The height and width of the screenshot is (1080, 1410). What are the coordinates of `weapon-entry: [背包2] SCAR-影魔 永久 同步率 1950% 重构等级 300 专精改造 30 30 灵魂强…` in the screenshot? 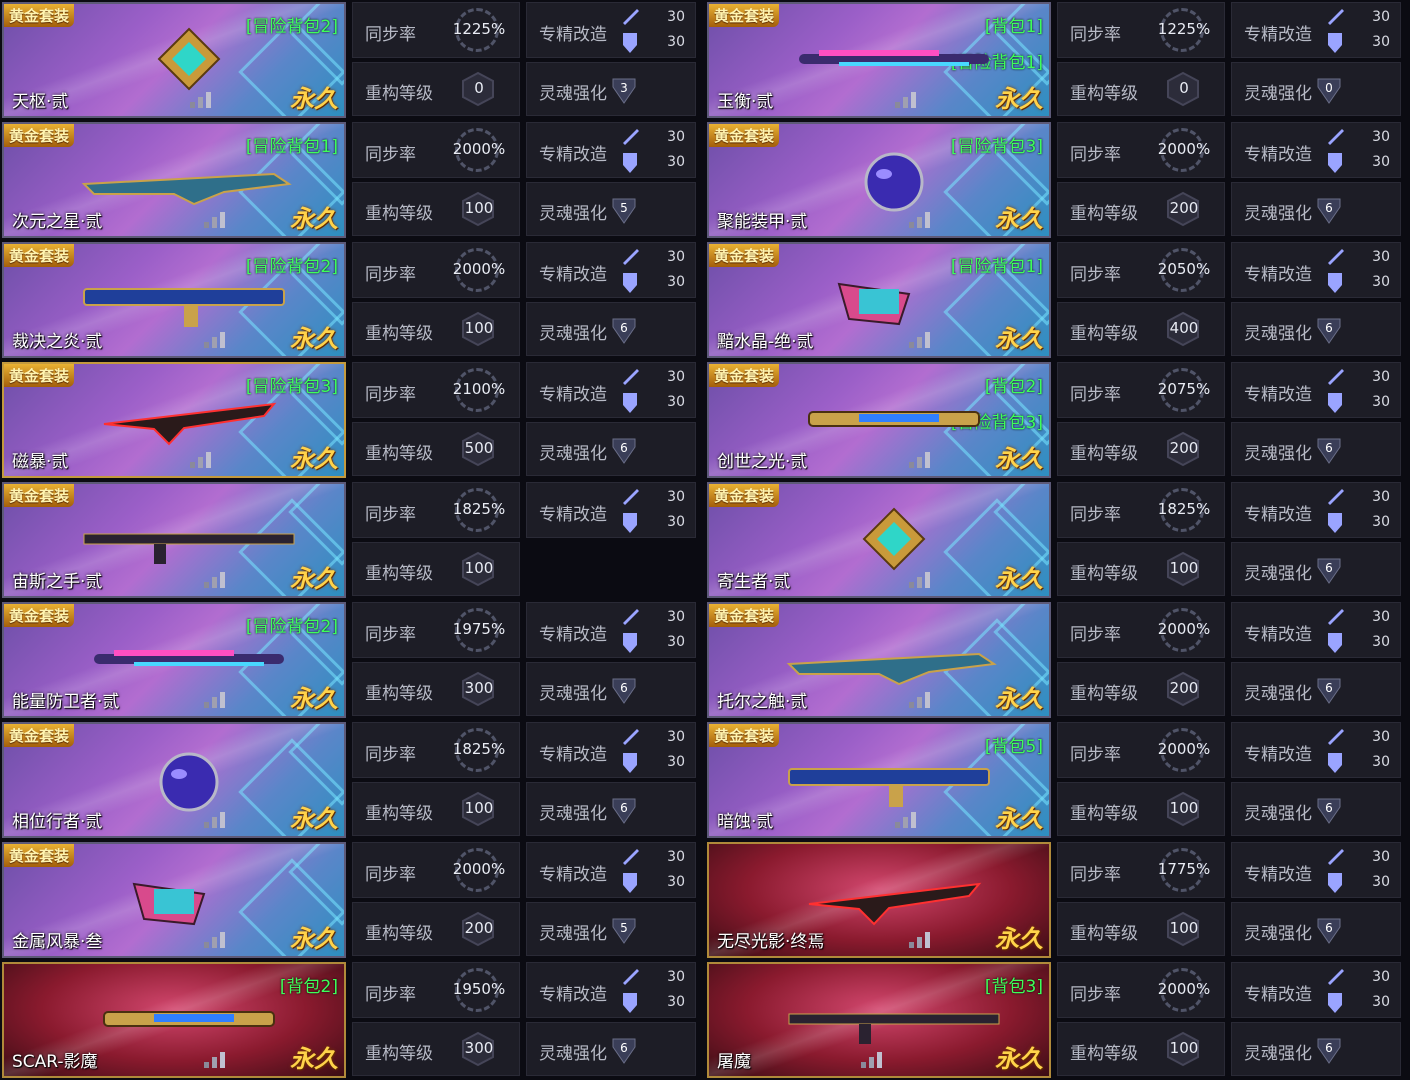 It's located at (350, 1020).